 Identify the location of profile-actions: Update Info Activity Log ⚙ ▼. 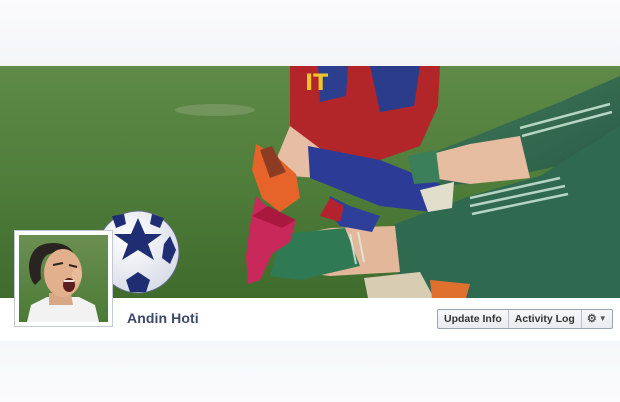
(525, 319).